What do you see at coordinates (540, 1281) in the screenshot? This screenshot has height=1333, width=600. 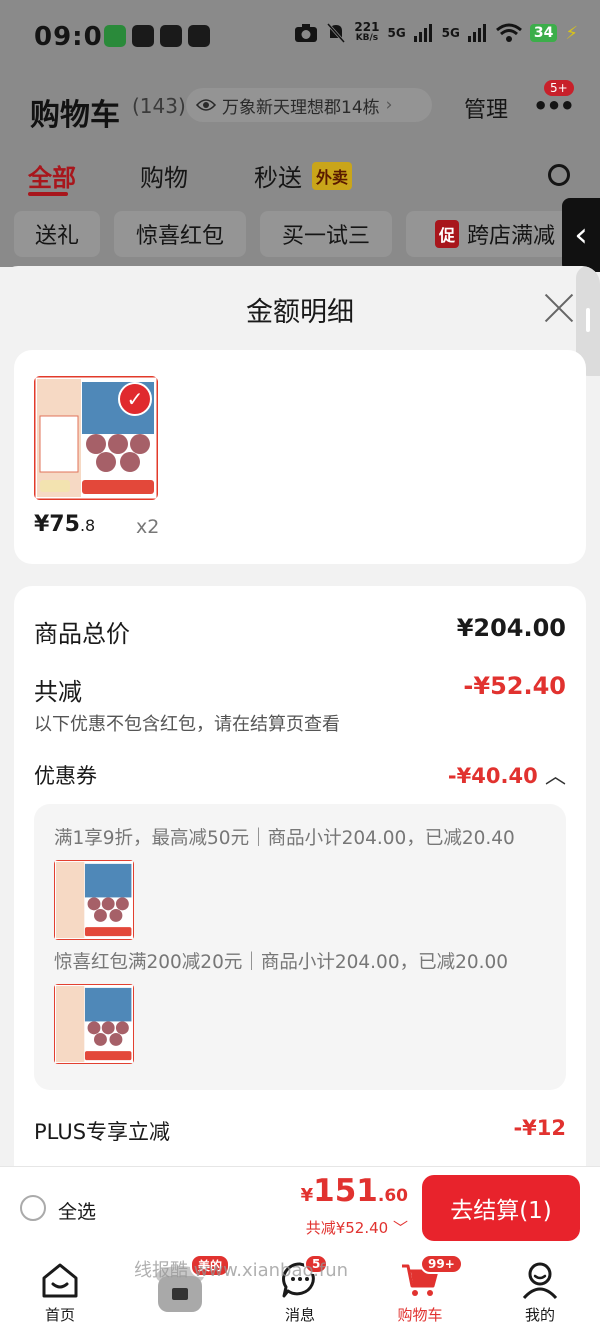 I see `user-icon` at bounding box center [540, 1281].